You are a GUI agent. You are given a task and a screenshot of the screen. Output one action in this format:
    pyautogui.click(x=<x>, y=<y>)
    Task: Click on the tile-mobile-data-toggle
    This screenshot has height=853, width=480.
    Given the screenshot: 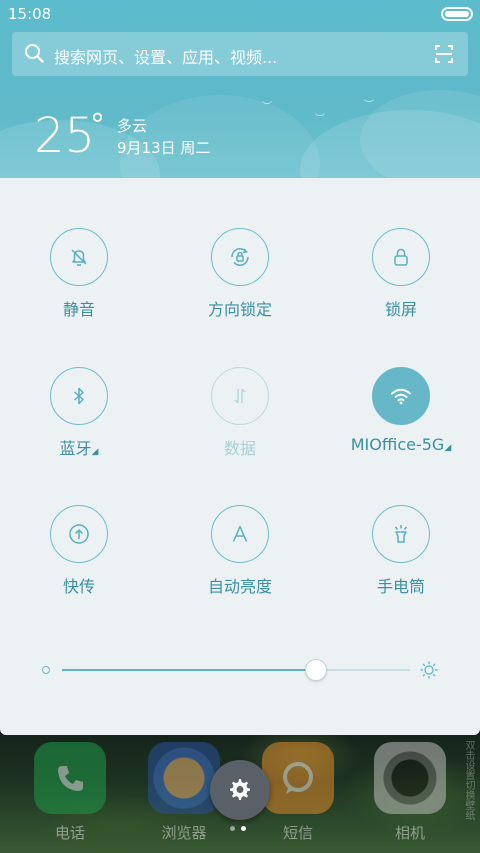 What is the action you would take?
    pyautogui.click(x=240, y=396)
    